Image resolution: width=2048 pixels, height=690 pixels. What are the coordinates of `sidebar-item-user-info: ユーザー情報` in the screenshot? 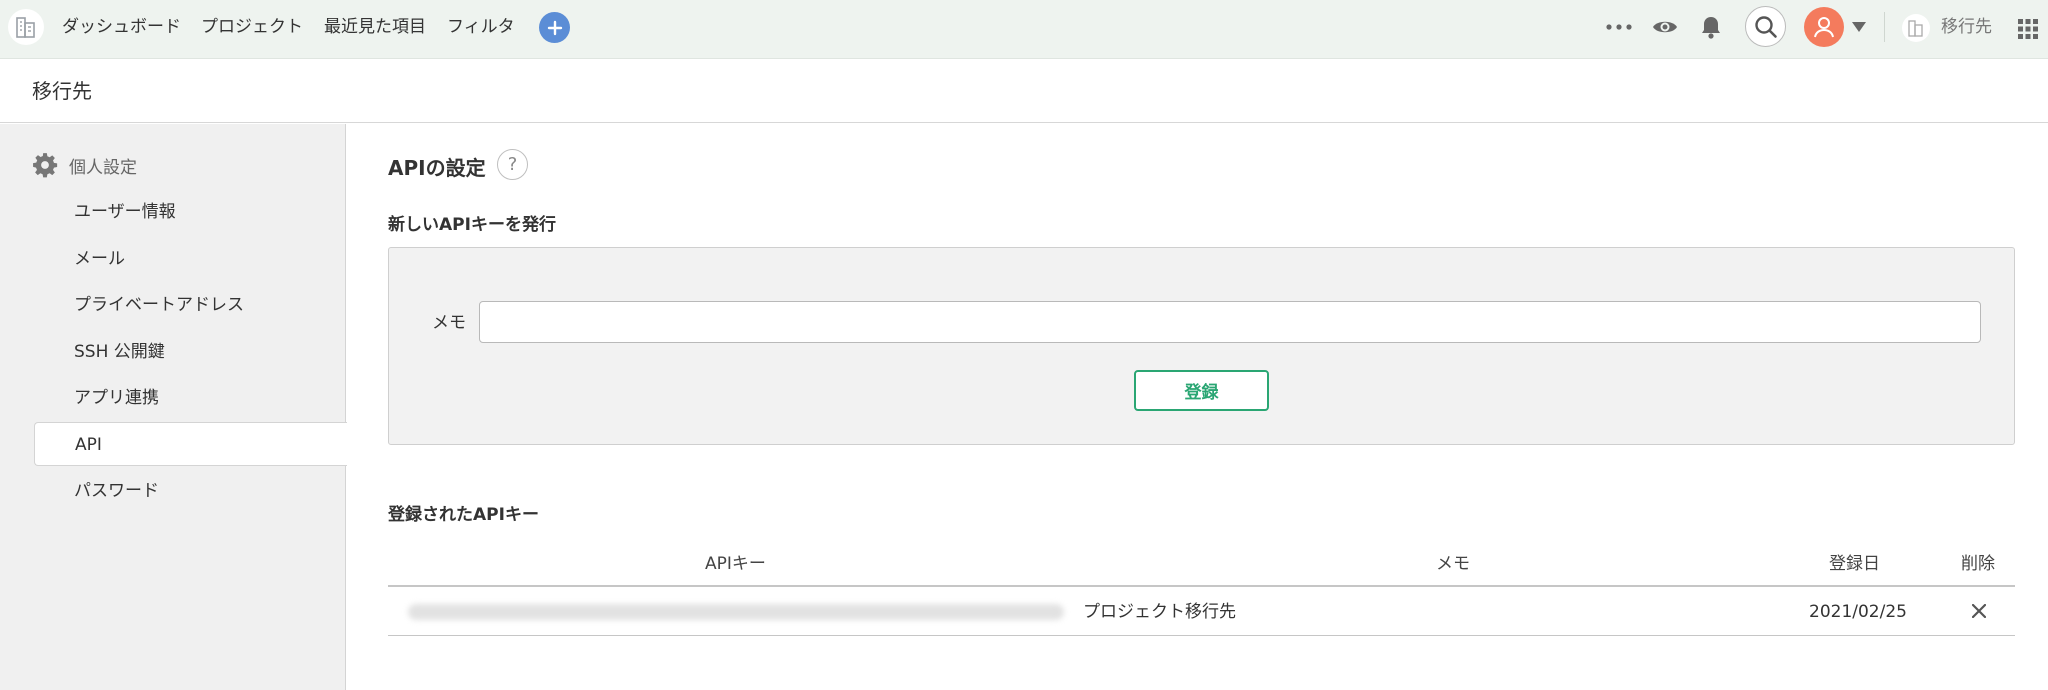 It's located at (190, 212).